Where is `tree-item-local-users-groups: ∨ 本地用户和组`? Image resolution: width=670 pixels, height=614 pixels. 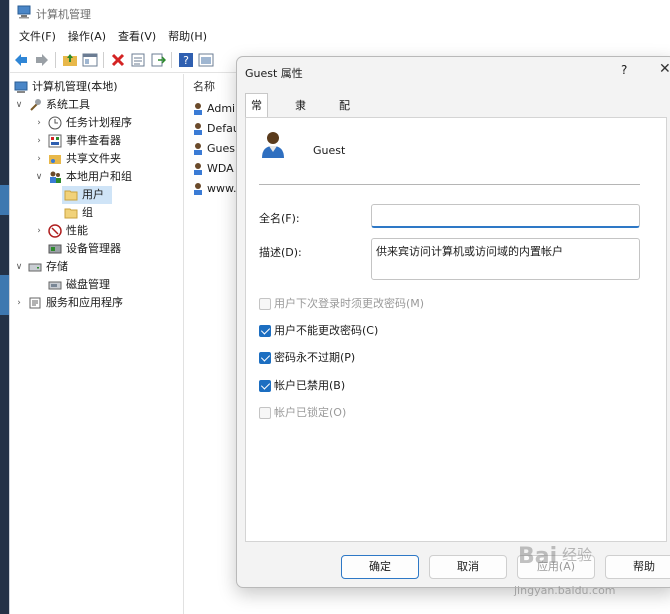
tree-item-local-users-groups: ∨ 本地用户和组 is located at coordinates (108, 177).